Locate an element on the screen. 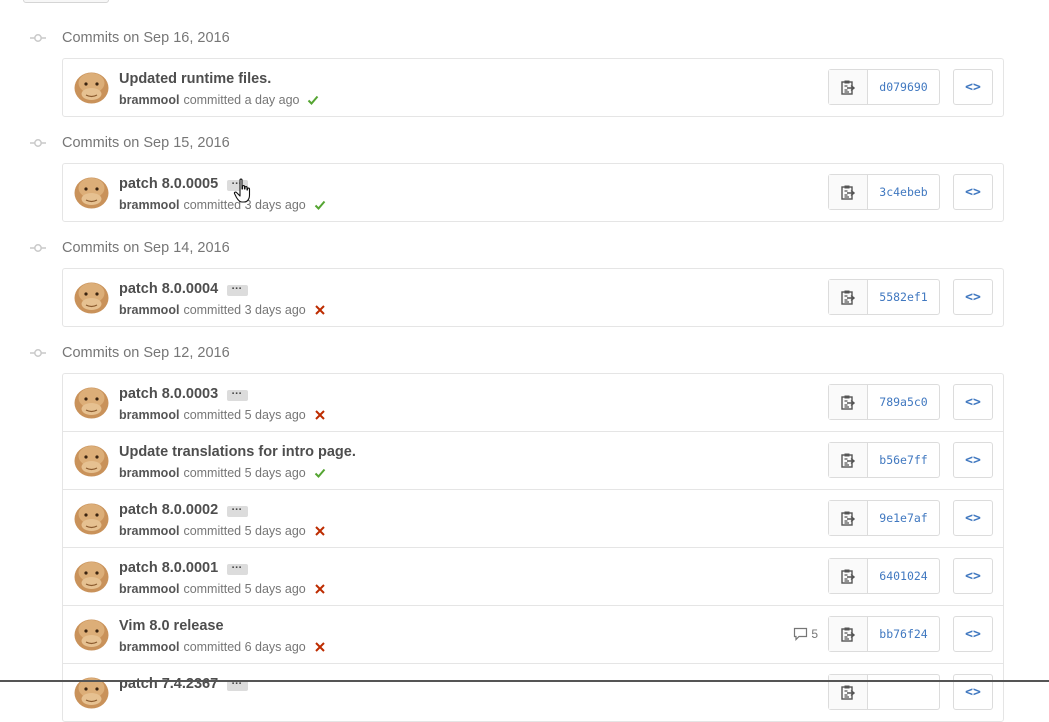  commit-title-link: Update translations for intro page. is located at coordinates (237, 452).